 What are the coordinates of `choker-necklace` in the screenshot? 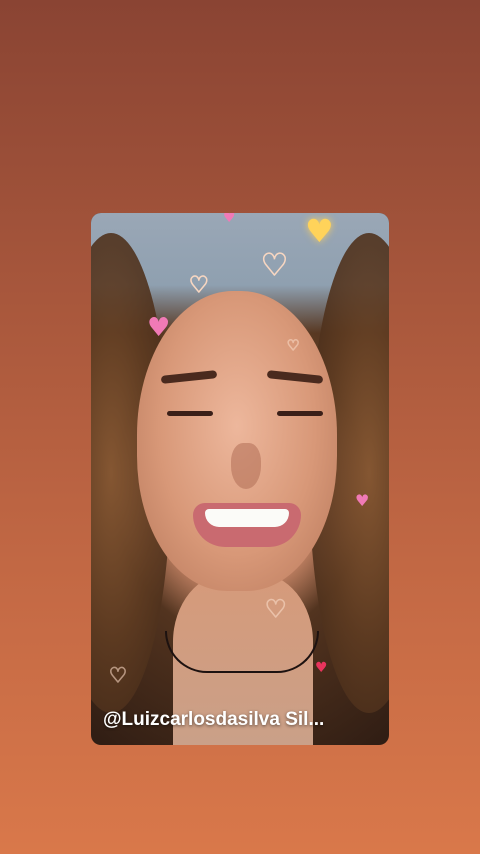 It's located at (242, 652).